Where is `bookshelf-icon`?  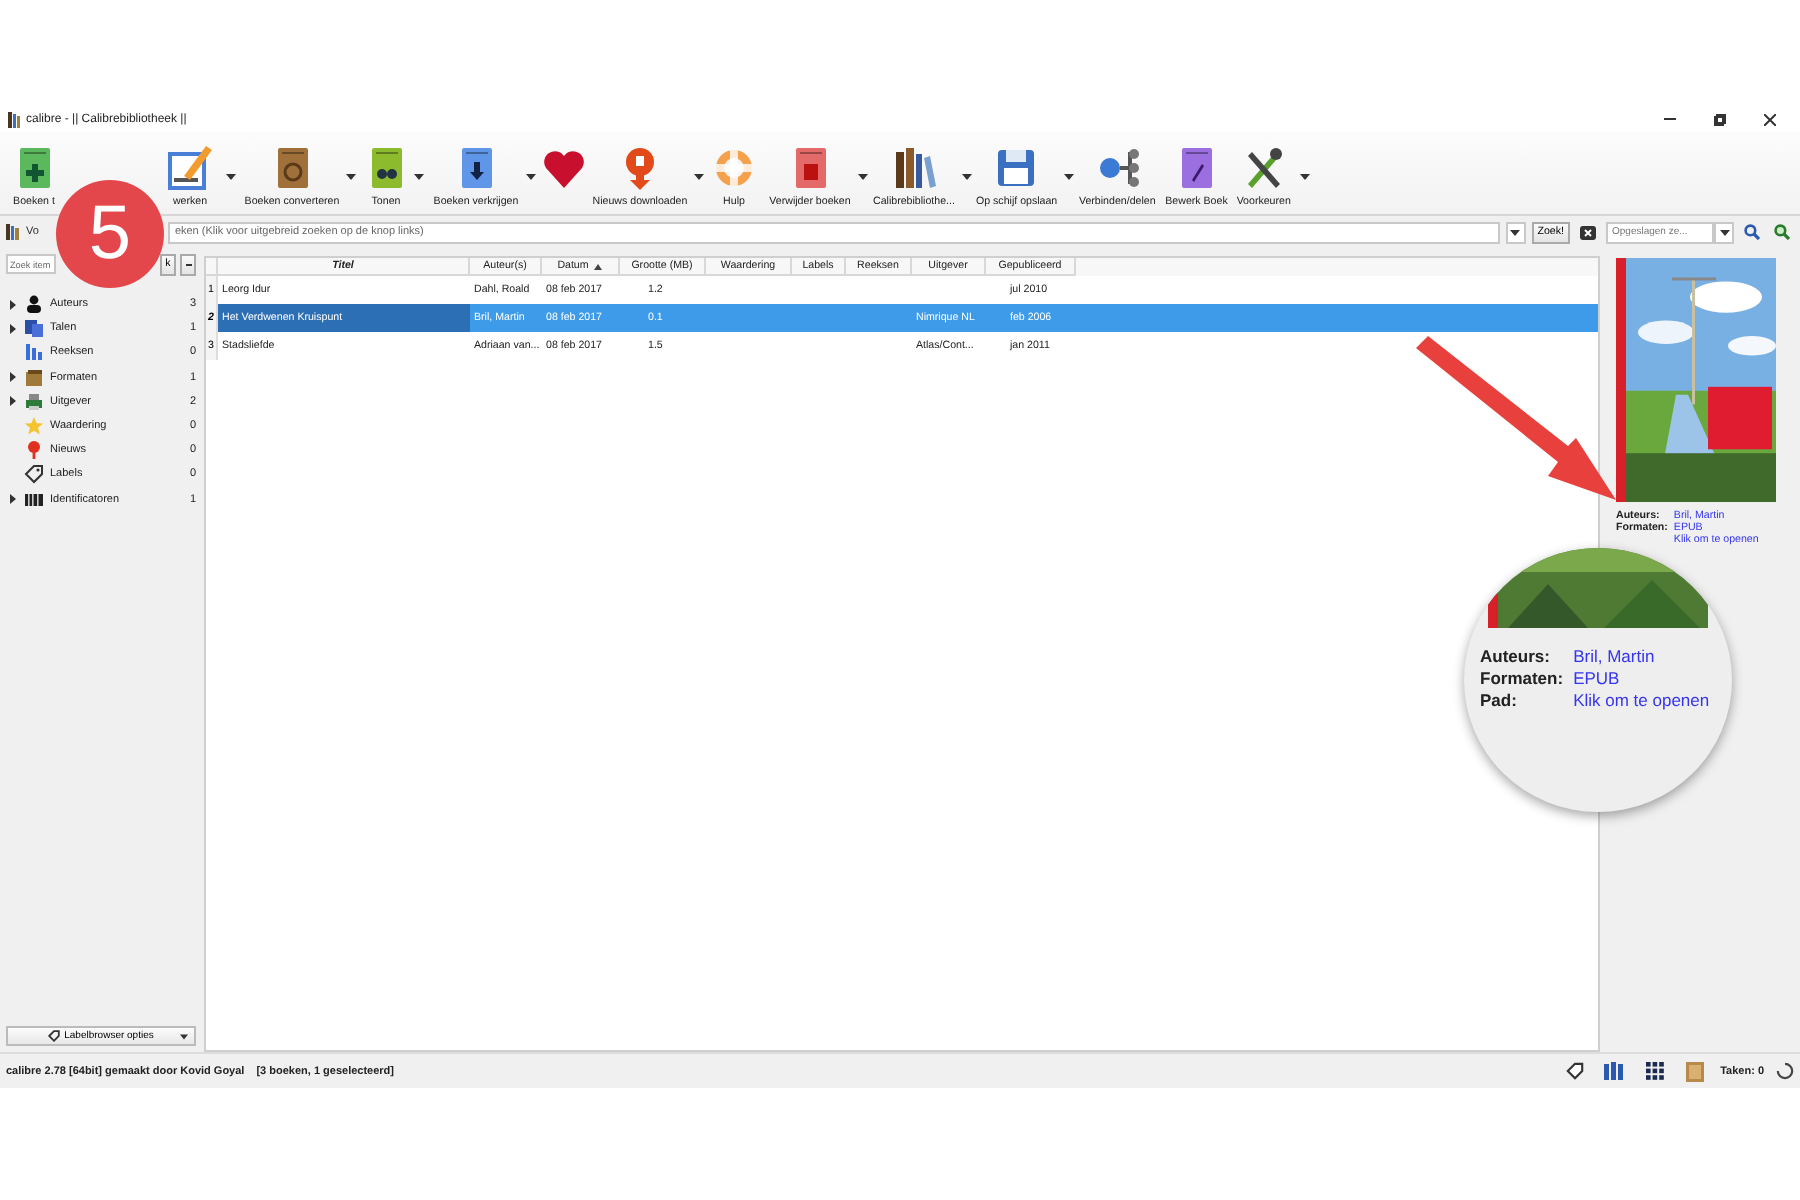
bookshelf-icon is located at coordinates (914, 168).